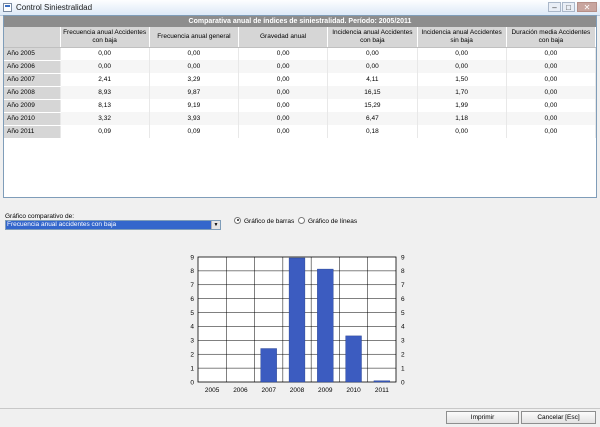  What do you see at coordinates (403, 285) in the screenshot?
I see `y-tick-label-right: 7` at bounding box center [403, 285].